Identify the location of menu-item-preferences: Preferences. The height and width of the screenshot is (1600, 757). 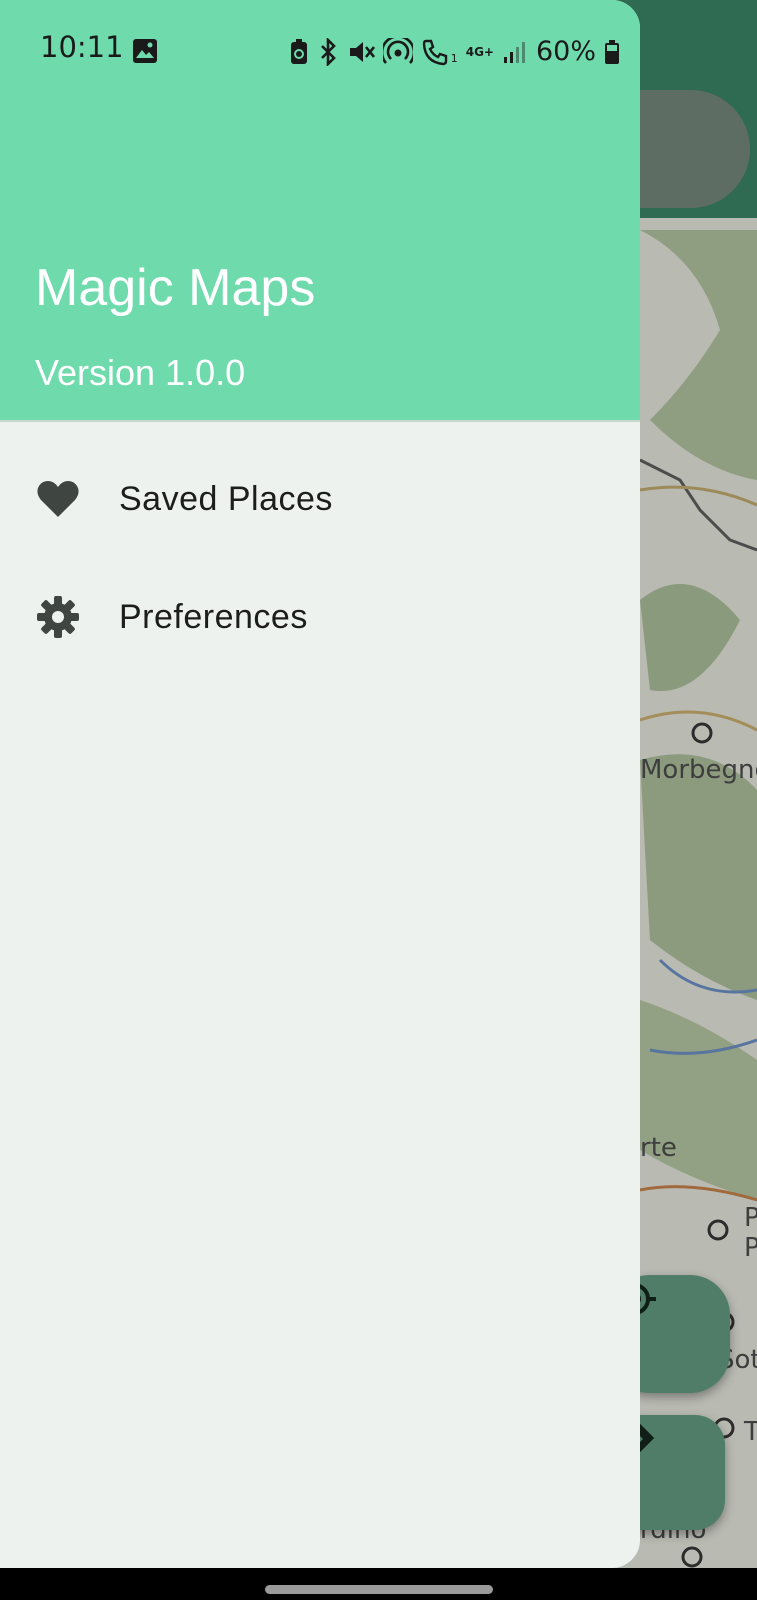
(320, 617).